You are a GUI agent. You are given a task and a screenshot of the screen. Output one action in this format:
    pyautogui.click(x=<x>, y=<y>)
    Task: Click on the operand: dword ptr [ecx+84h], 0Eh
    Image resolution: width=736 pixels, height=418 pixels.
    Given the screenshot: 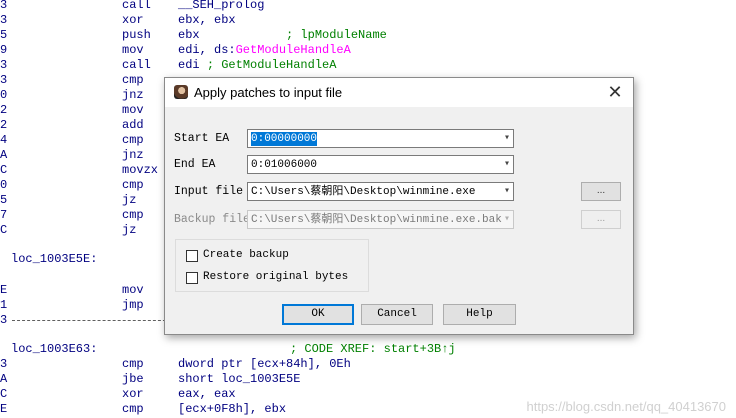 What is the action you would take?
    pyautogui.click(x=264, y=364)
    